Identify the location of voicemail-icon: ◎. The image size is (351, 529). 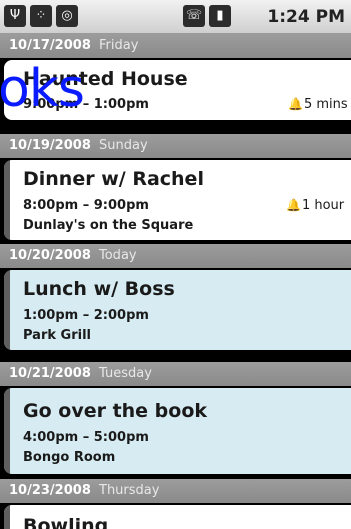
(67, 16).